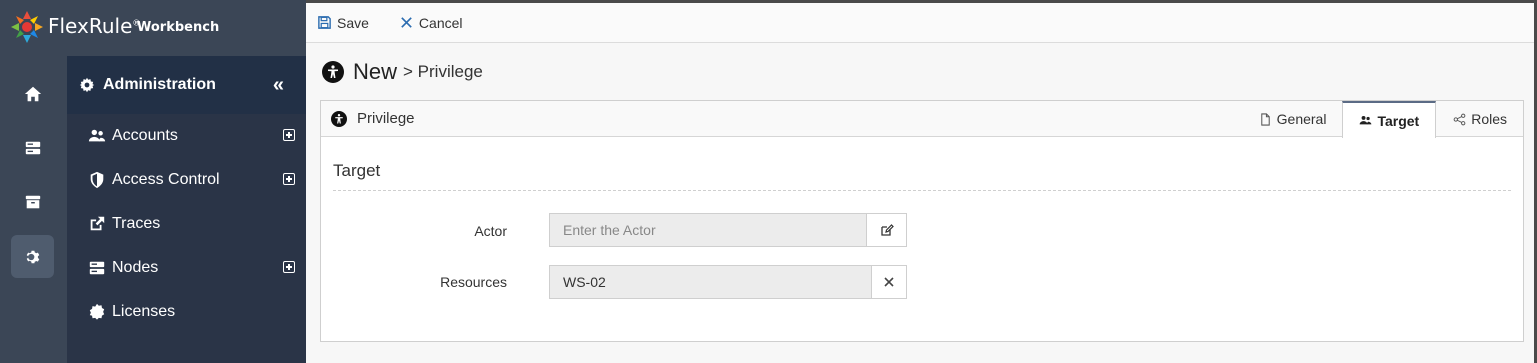 This screenshot has height=363, width=1537. Describe the element at coordinates (186, 224) in the screenshot. I see `sidebar-item-traces: Traces` at that location.